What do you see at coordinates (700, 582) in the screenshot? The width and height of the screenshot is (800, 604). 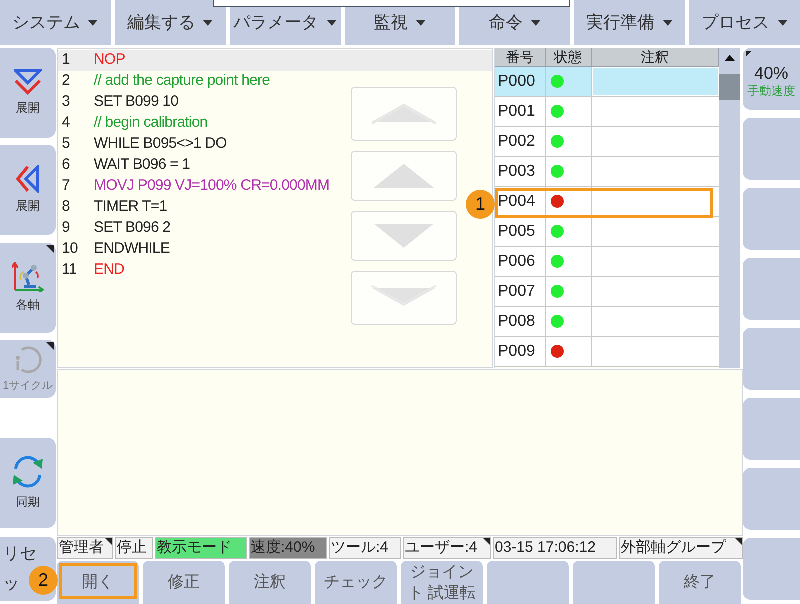 I see `exit-button: 終了` at bounding box center [700, 582].